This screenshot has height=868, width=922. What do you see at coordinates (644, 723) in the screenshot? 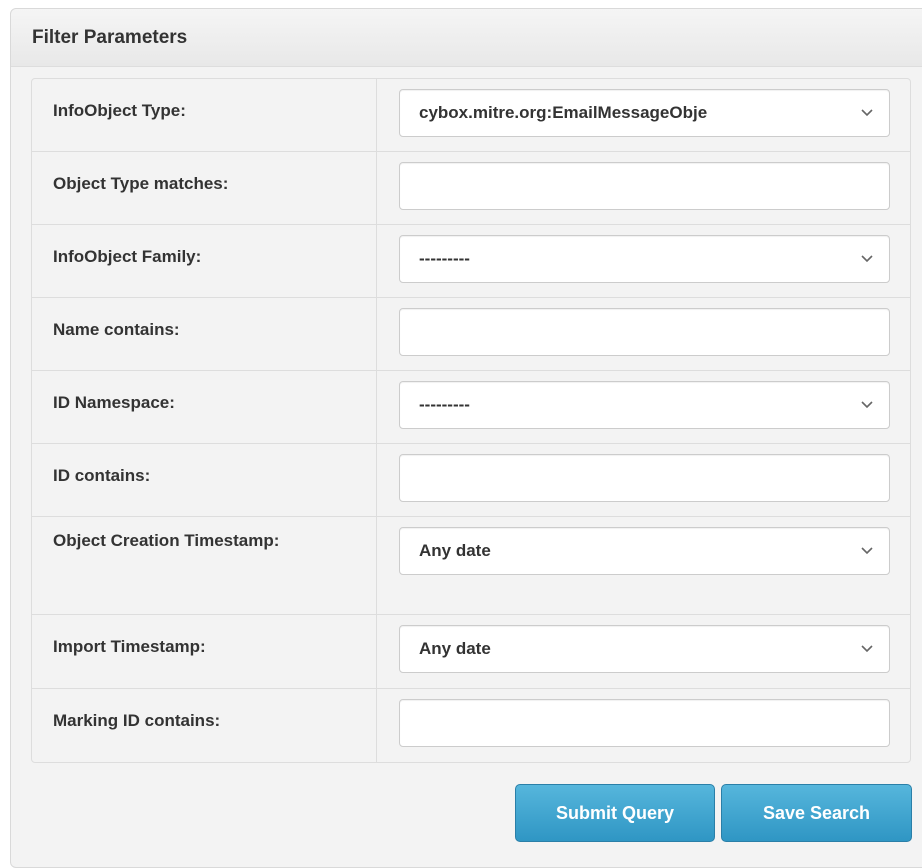
I see `marking-id-contains-input` at bounding box center [644, 723].